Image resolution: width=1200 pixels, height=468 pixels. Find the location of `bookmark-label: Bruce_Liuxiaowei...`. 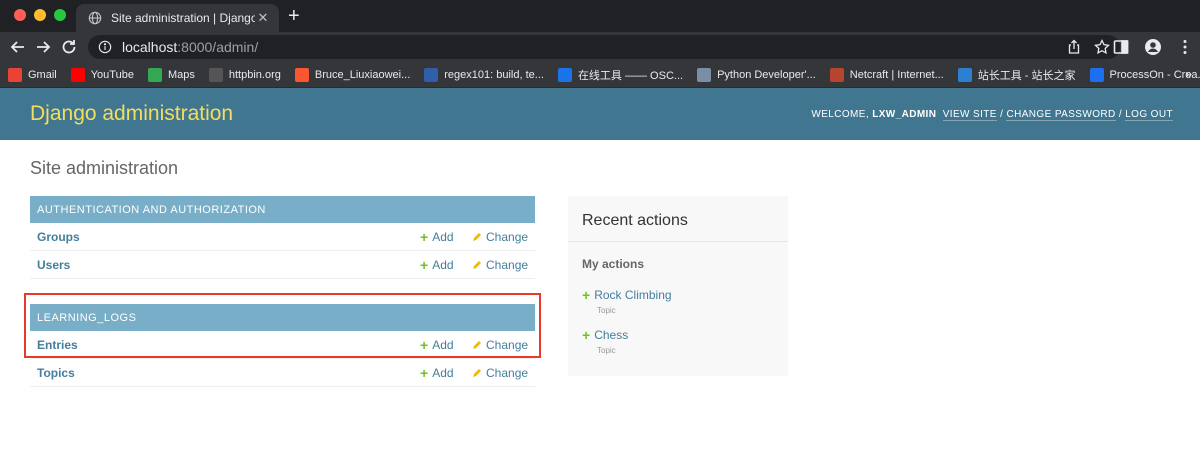

bookmark-label: Bruce_Liuxiaowei... is located at coordinates (362, 74).